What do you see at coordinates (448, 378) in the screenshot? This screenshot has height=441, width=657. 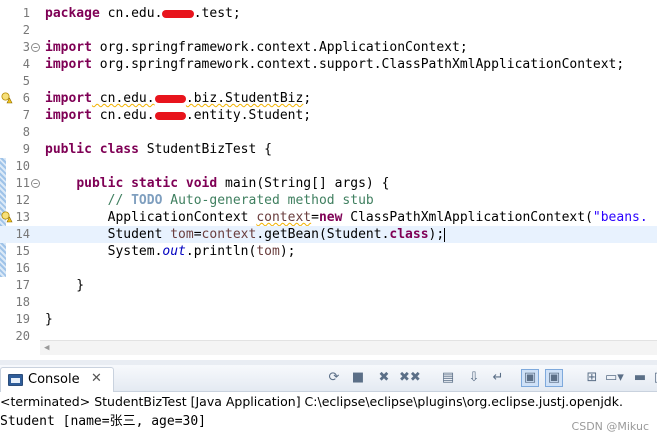 I see `clear-console-icon: ▤` at bounding box center [448, 378].